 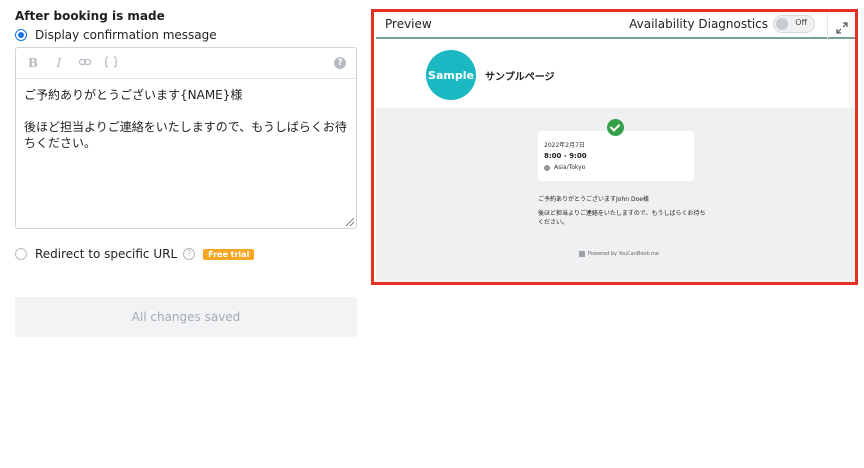 I want to click on redirect-label: Redirect to specific URL, so click(x=106, y=254).